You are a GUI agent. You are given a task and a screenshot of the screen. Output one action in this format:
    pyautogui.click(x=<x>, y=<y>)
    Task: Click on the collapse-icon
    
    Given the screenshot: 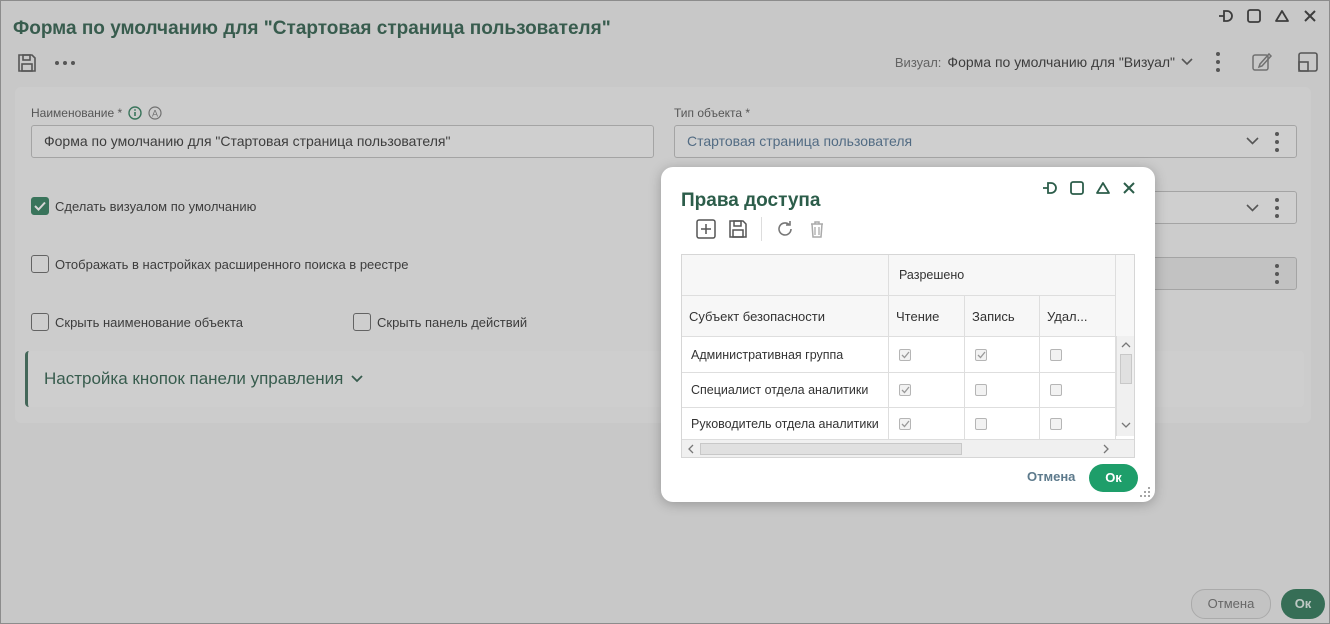 What is the action you would take?
    pyautogui.click(x=1103, y=188)
    